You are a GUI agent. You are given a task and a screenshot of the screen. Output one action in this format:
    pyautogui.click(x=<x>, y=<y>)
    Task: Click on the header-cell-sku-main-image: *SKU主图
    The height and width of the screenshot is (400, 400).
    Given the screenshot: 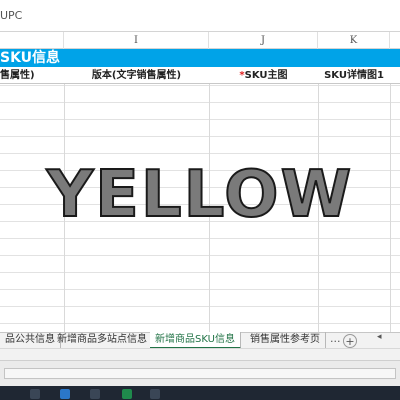 What is the action you would take?
    pyautogui.click(x=263, y=75)
    